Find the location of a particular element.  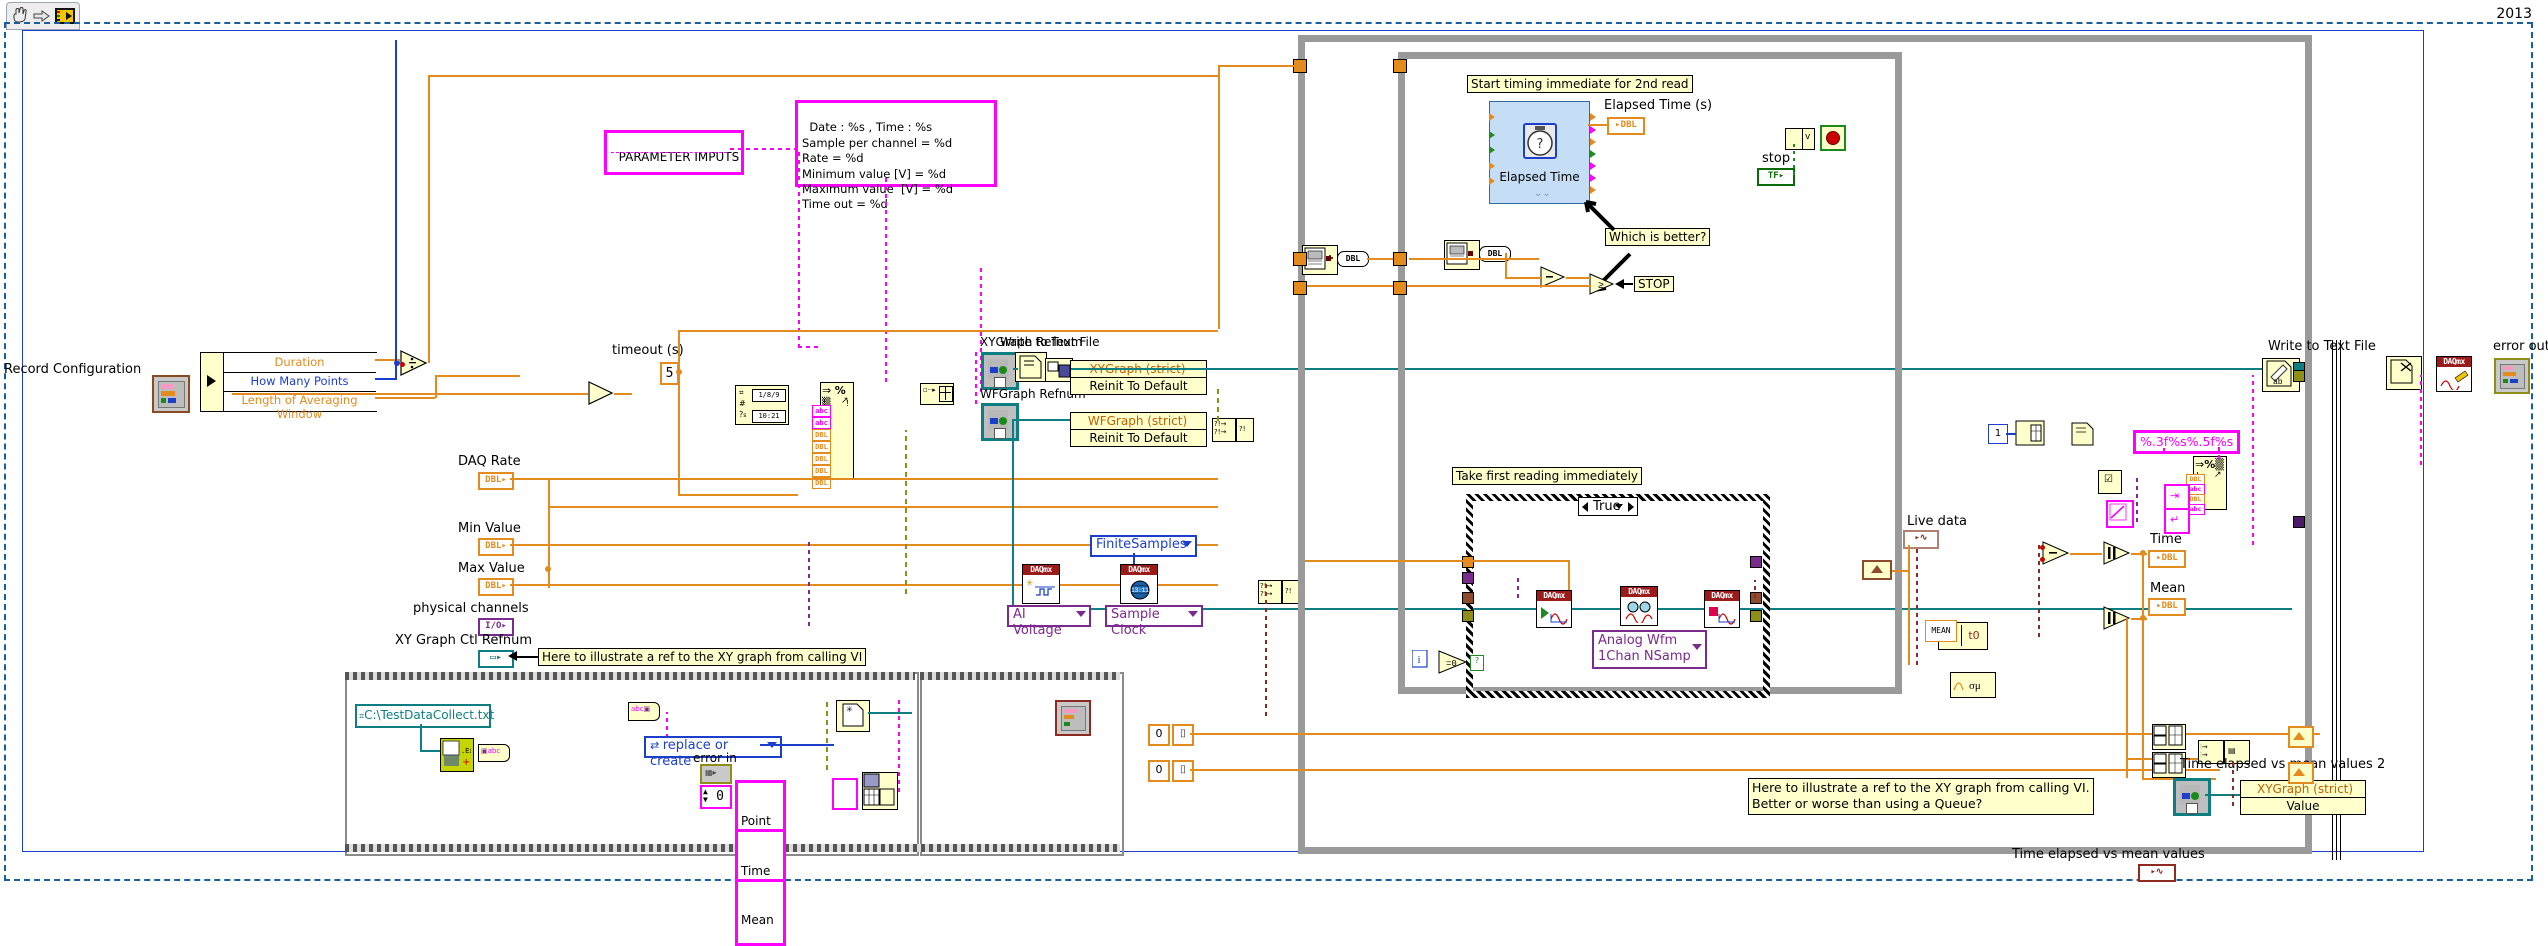

daqmx-start-task-node: DAQmx is located at coordinates (1554, 609).